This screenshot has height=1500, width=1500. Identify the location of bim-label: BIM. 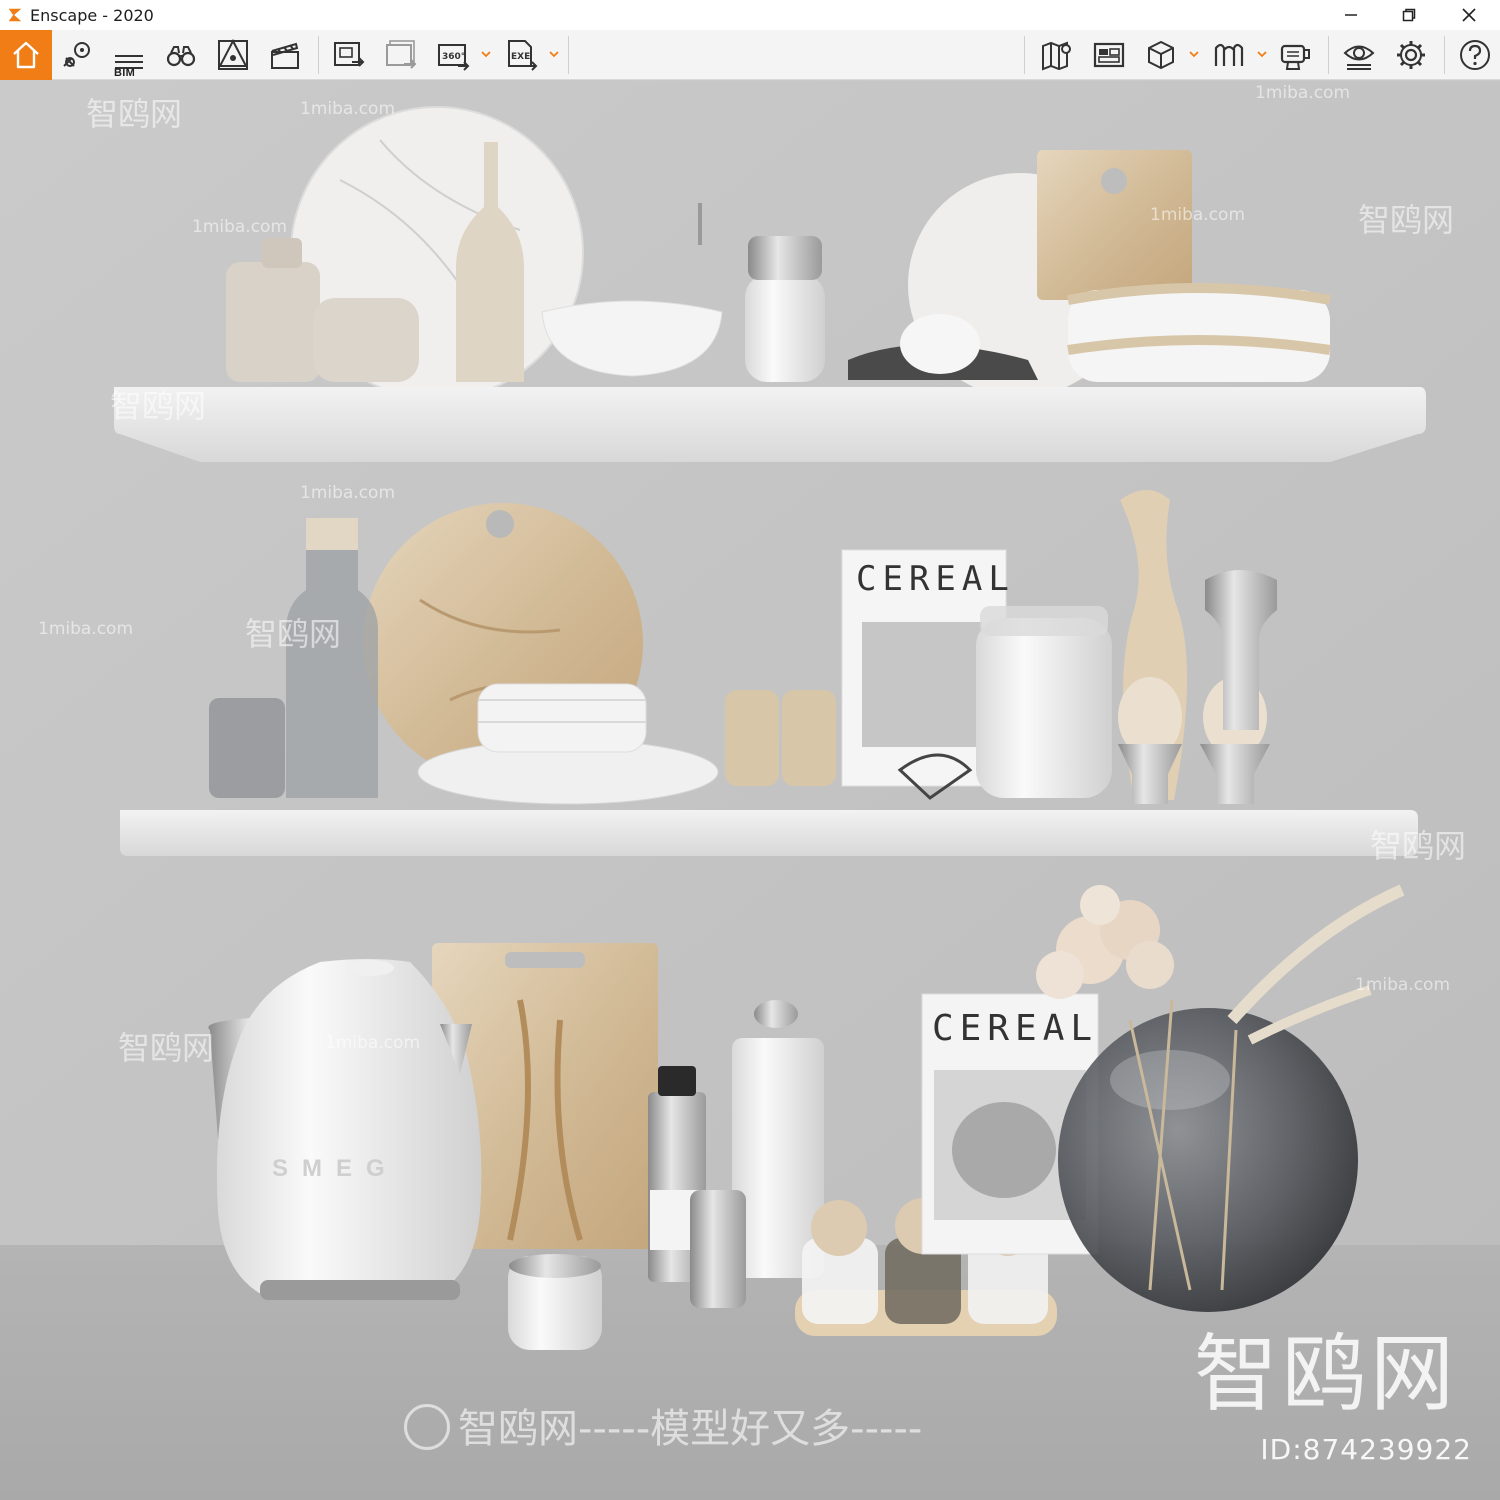
(125, 73).